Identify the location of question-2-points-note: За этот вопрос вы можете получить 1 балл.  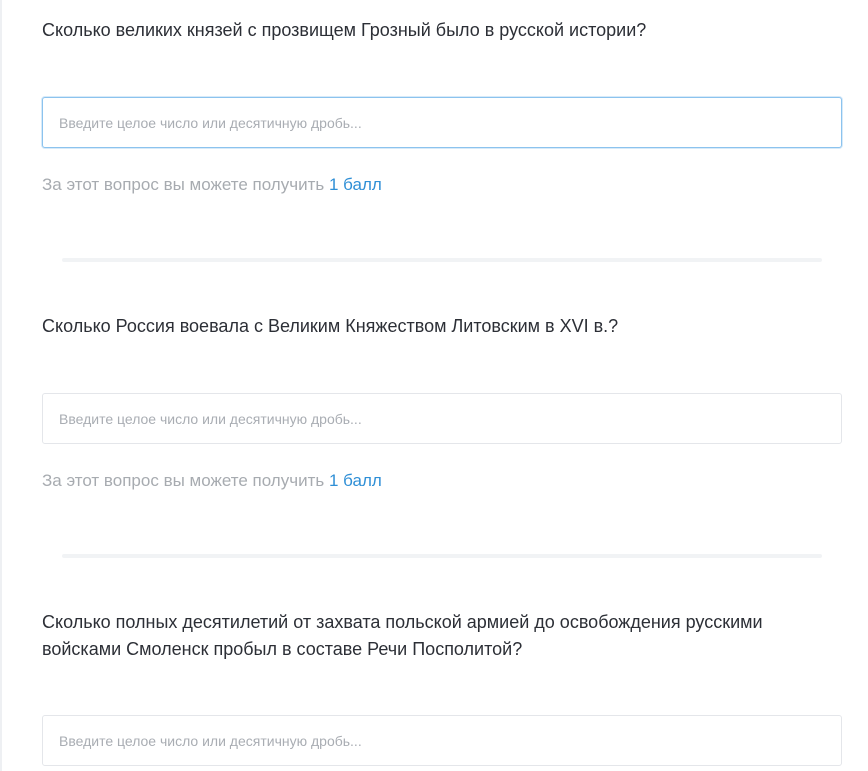
(212, 481).